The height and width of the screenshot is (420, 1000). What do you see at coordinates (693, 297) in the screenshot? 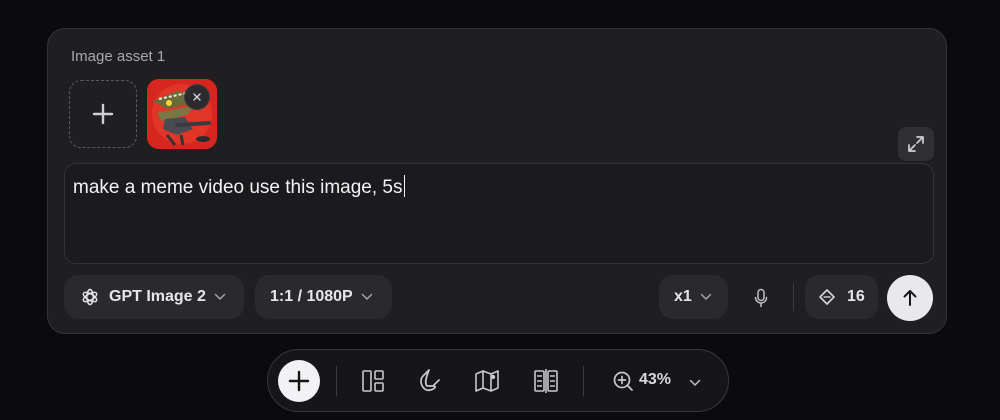
I see `count-select: x1` at bounding box center [693, 297].